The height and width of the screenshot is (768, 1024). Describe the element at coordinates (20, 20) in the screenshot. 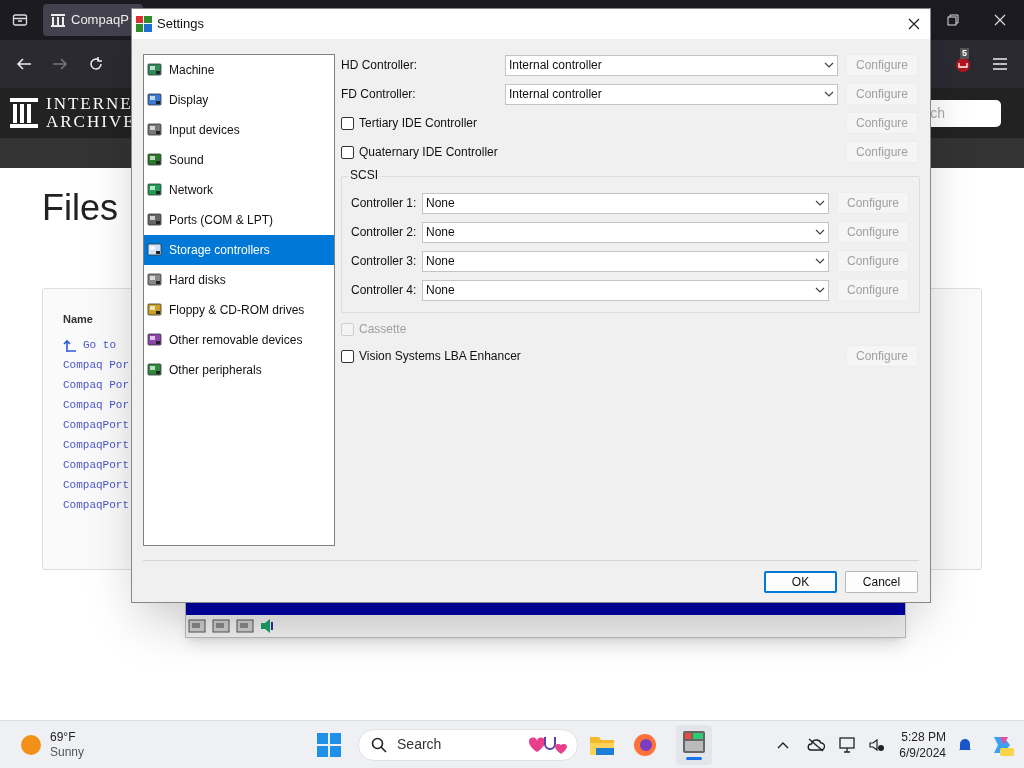

I see `tab-list-icon` at that location.